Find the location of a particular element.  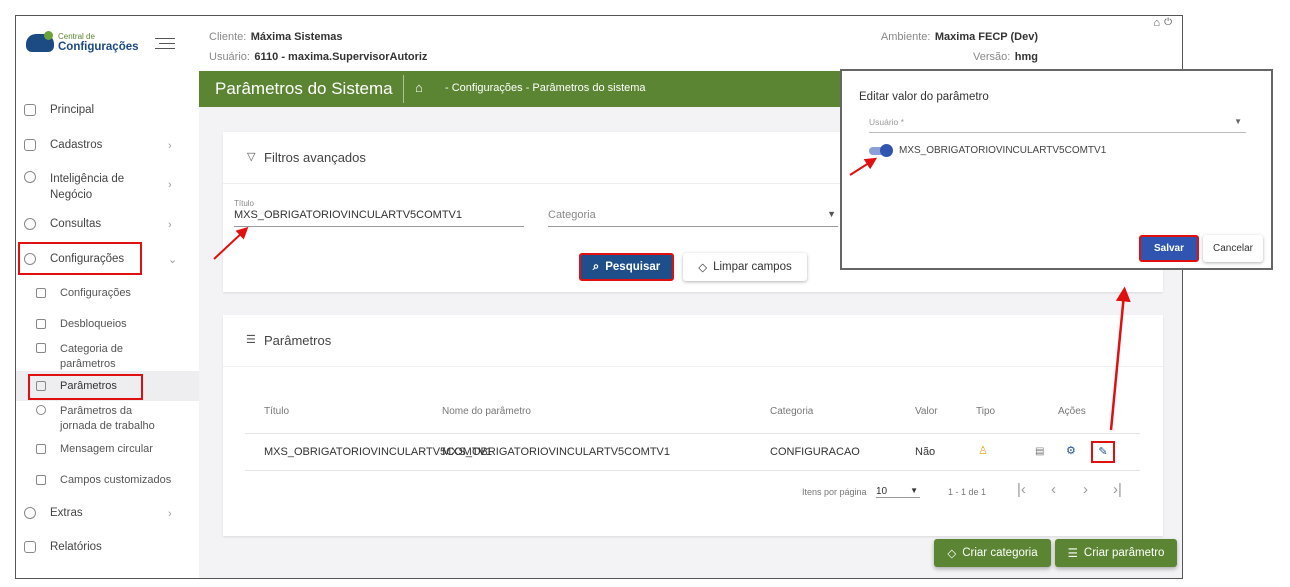

arrow-to-toggle is located at coordinates (863, 166).